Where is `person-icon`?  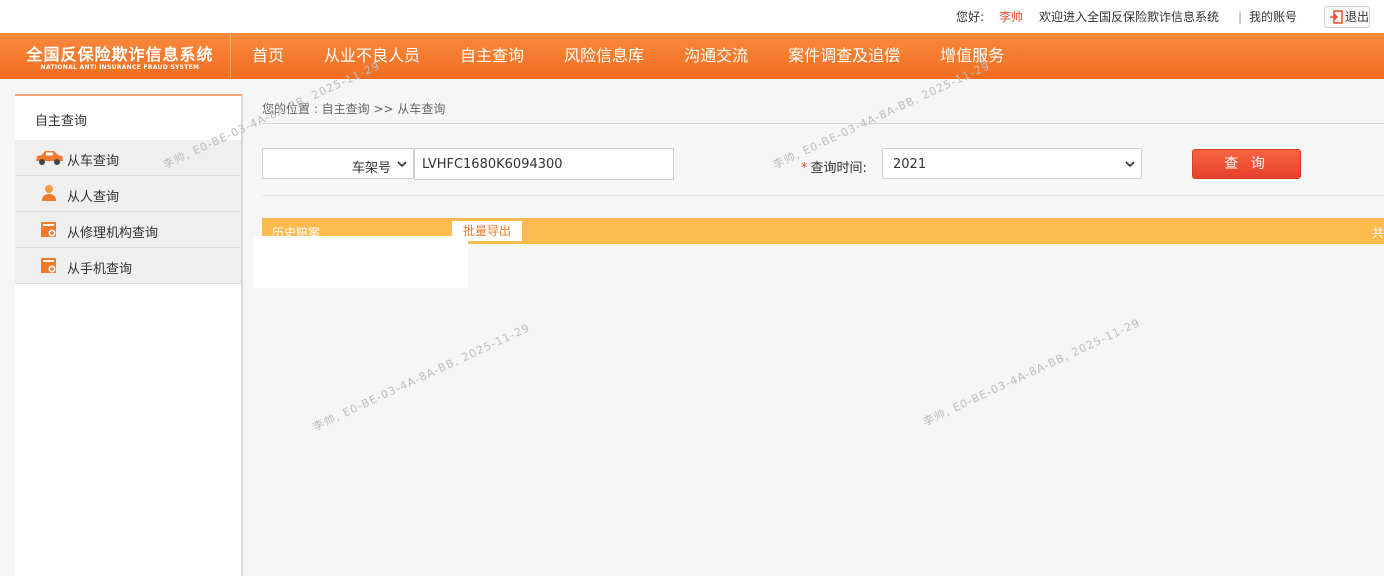
person-icon is located at coordinates (49, 193).